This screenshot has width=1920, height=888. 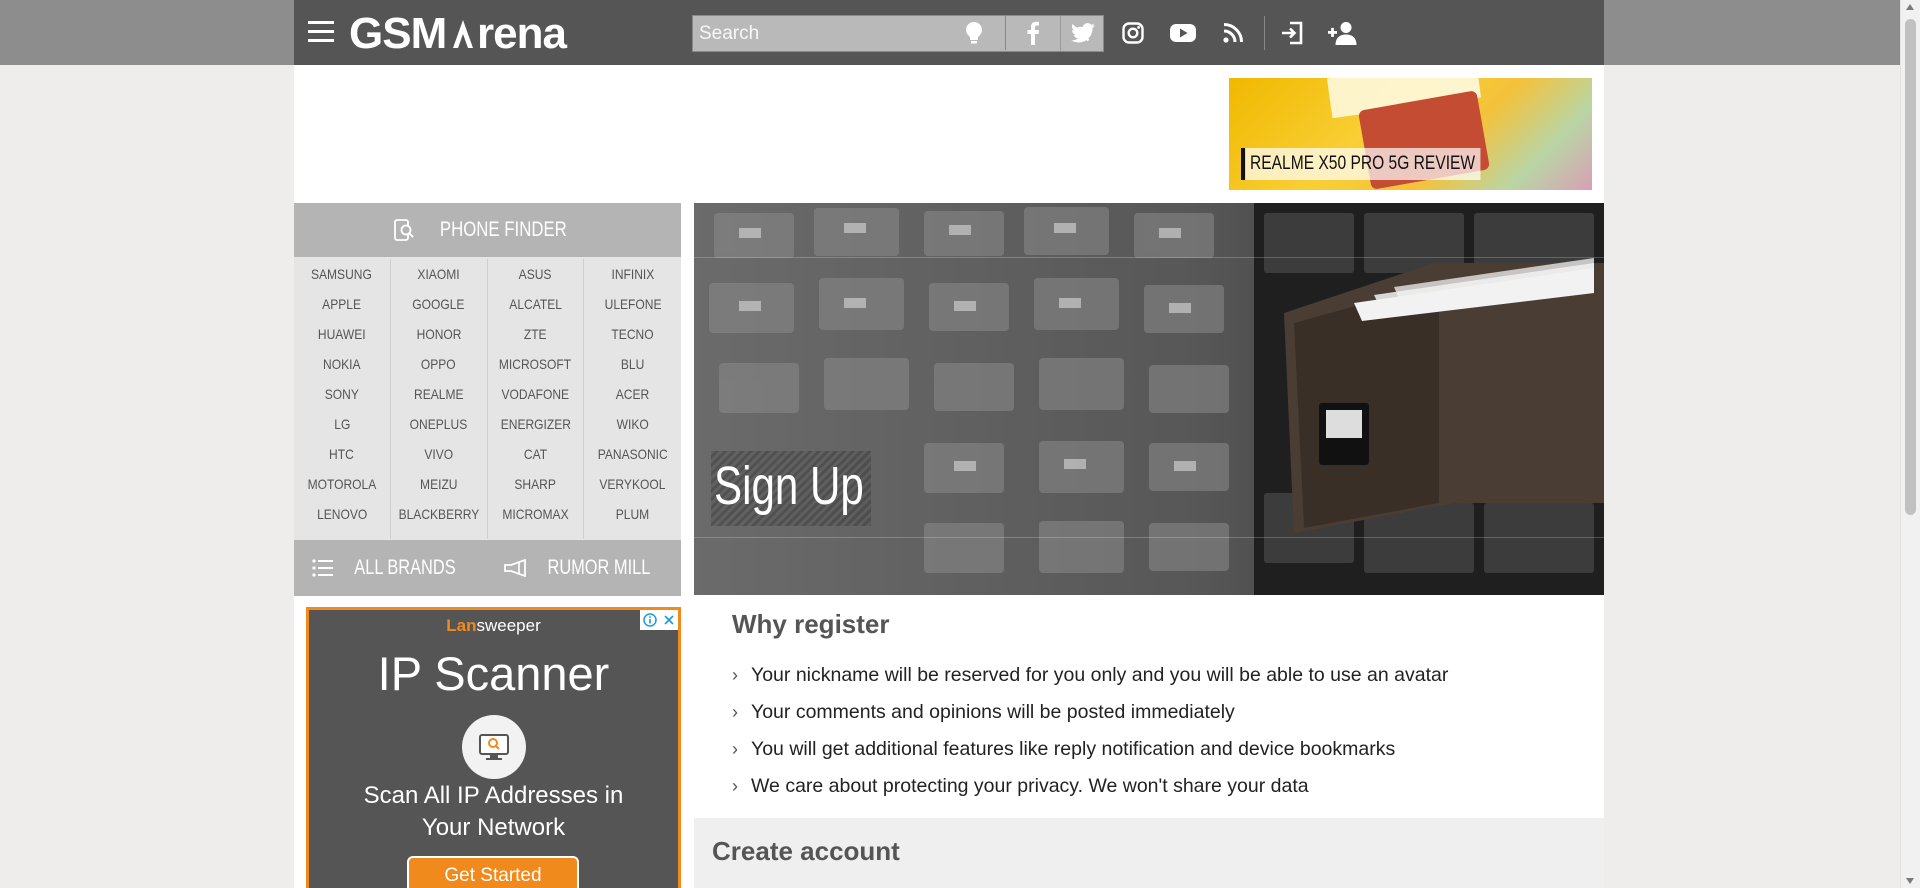 I want to click on brand-label: TECNO, so click(x=632, y=334).